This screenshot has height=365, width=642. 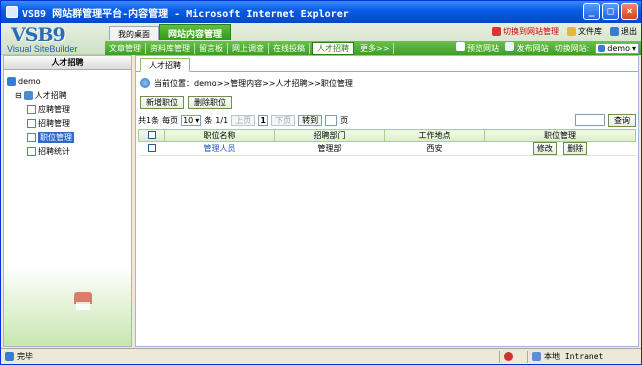 What do you see at coordinates (162, 102) in the screenshot?
I see `add-position-button: 新增职位` at bounding box center [162, 102].